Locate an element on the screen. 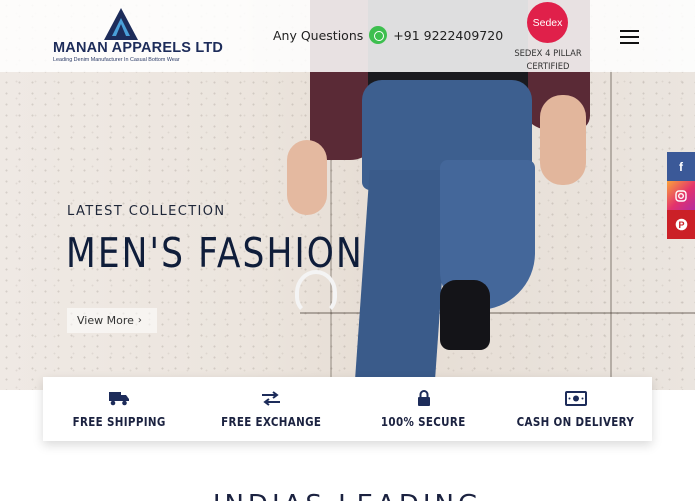  hero-title: MEN'S FASHION is located at coordinates (215, 253).